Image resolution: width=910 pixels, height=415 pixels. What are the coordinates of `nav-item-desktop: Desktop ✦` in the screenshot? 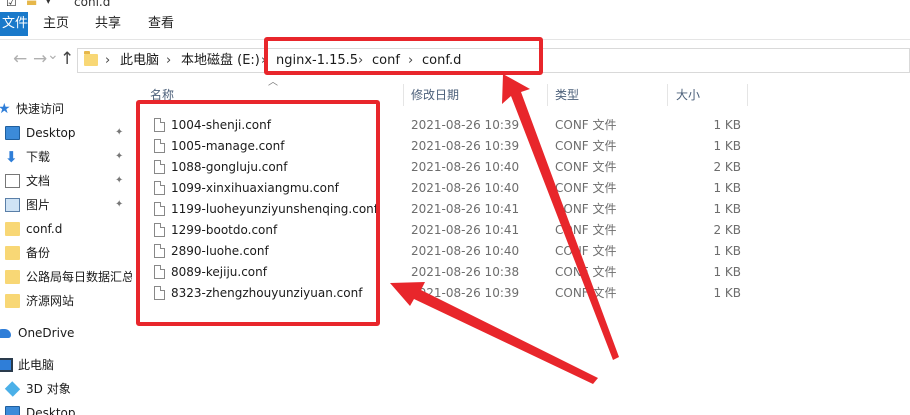 It's located at (66, 133).